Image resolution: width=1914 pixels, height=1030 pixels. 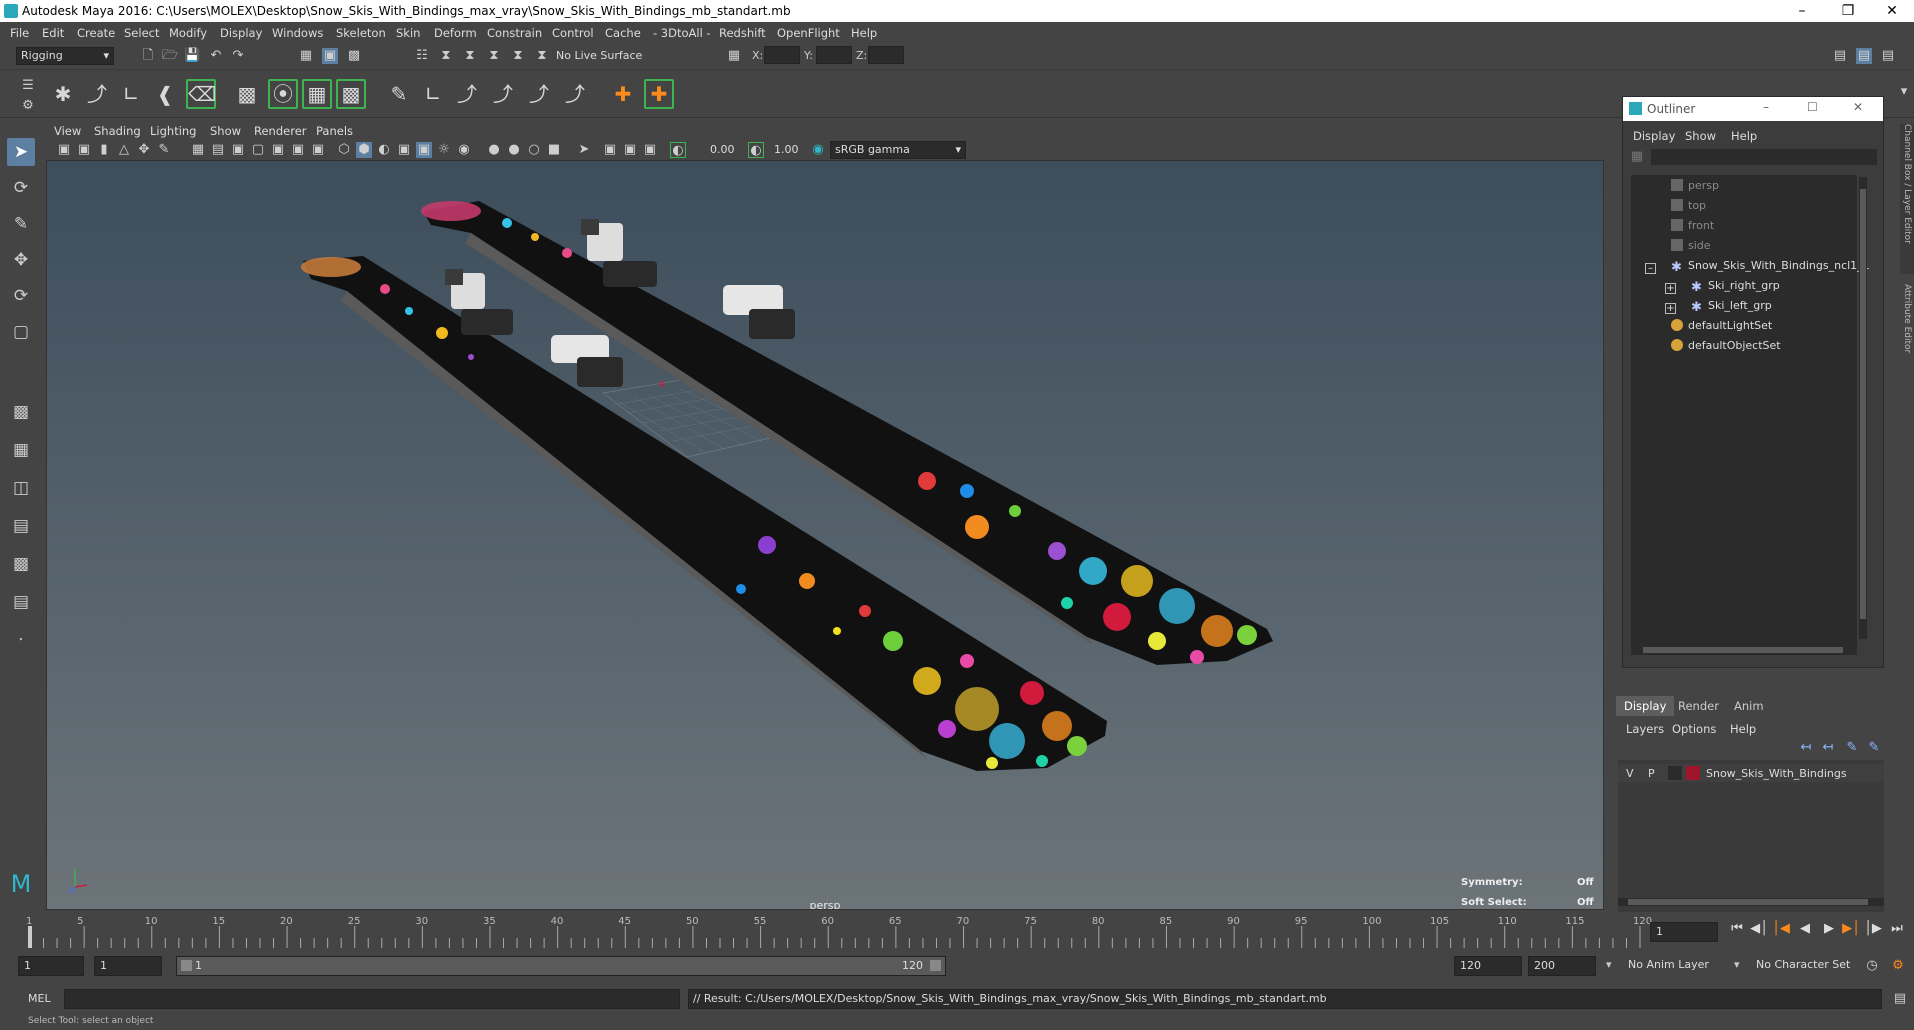 What do you see at coordinates (534, 150) in the screenshot?
I see `depth-of-field-icon: ○` at bounding box center [534, 150].